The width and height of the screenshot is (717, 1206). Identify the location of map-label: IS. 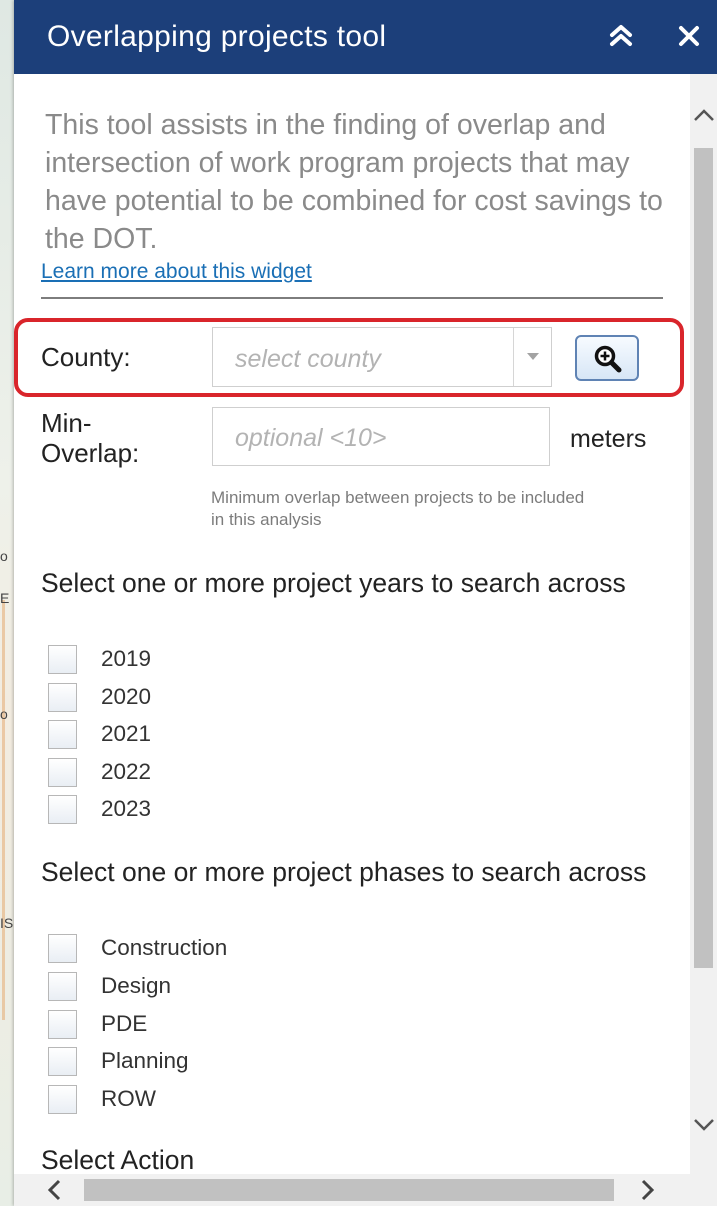
(7, 923).